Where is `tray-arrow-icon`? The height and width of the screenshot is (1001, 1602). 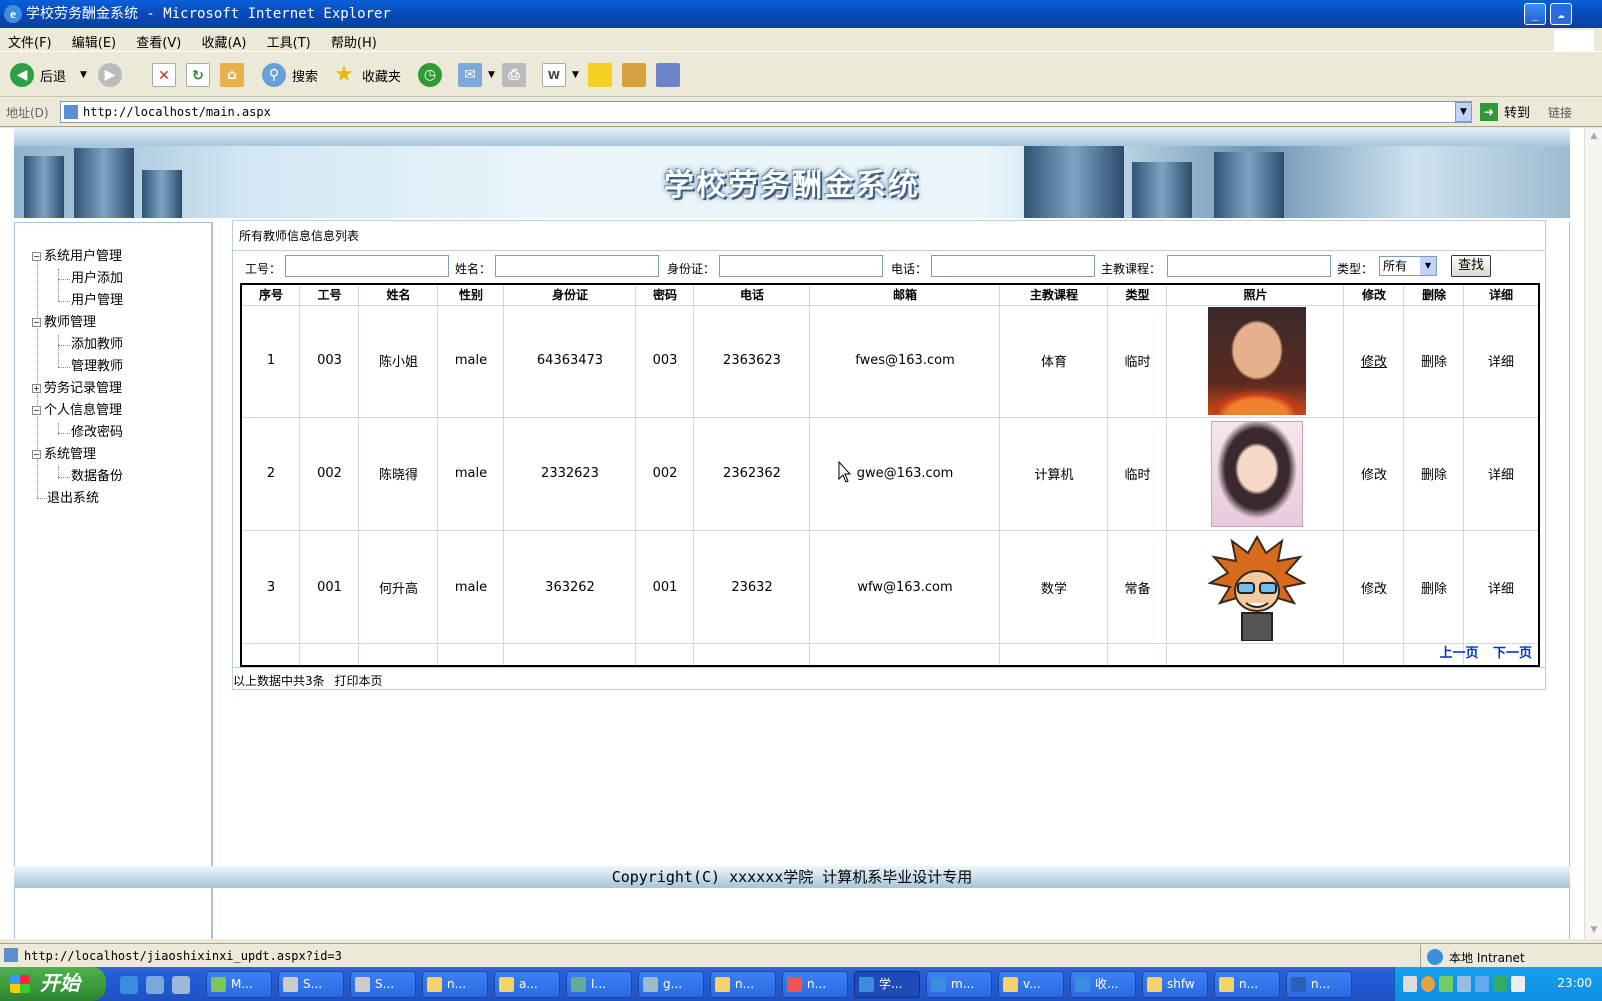
tray-arrow-icon is located at coordinates (1428, 984).